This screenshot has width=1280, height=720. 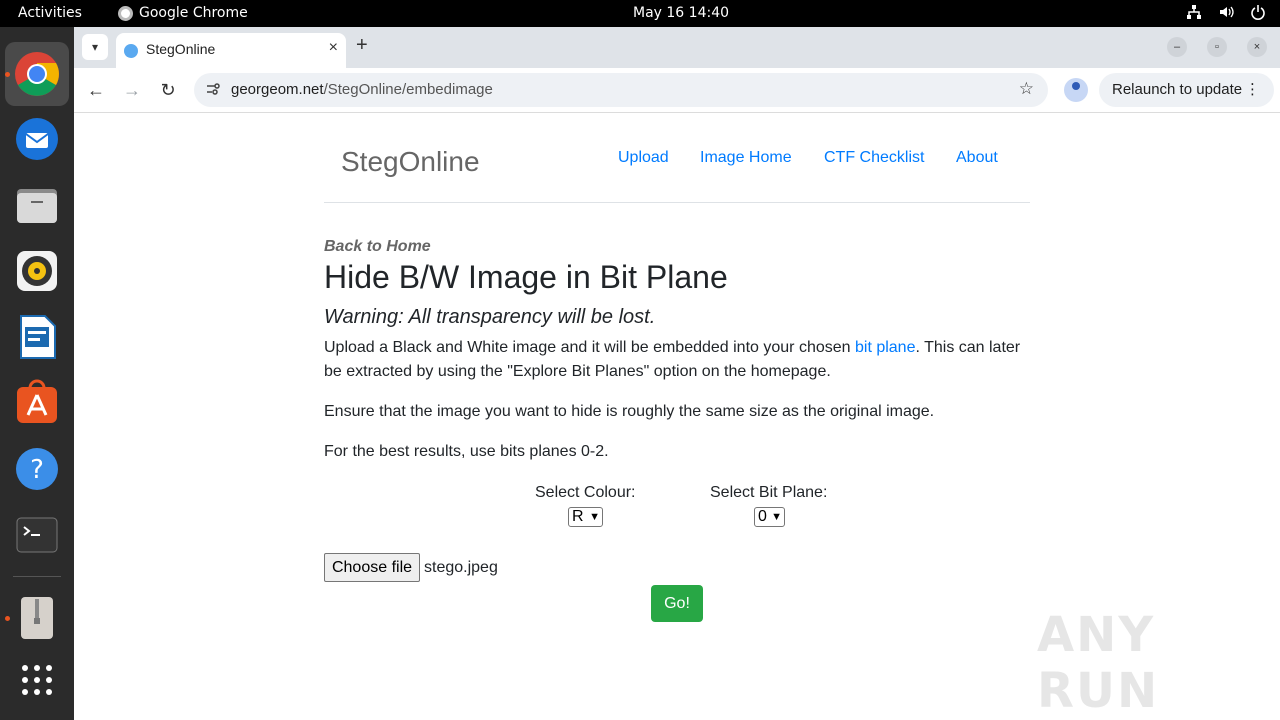 I want to click on dock-files, so click(x=37, y=205).